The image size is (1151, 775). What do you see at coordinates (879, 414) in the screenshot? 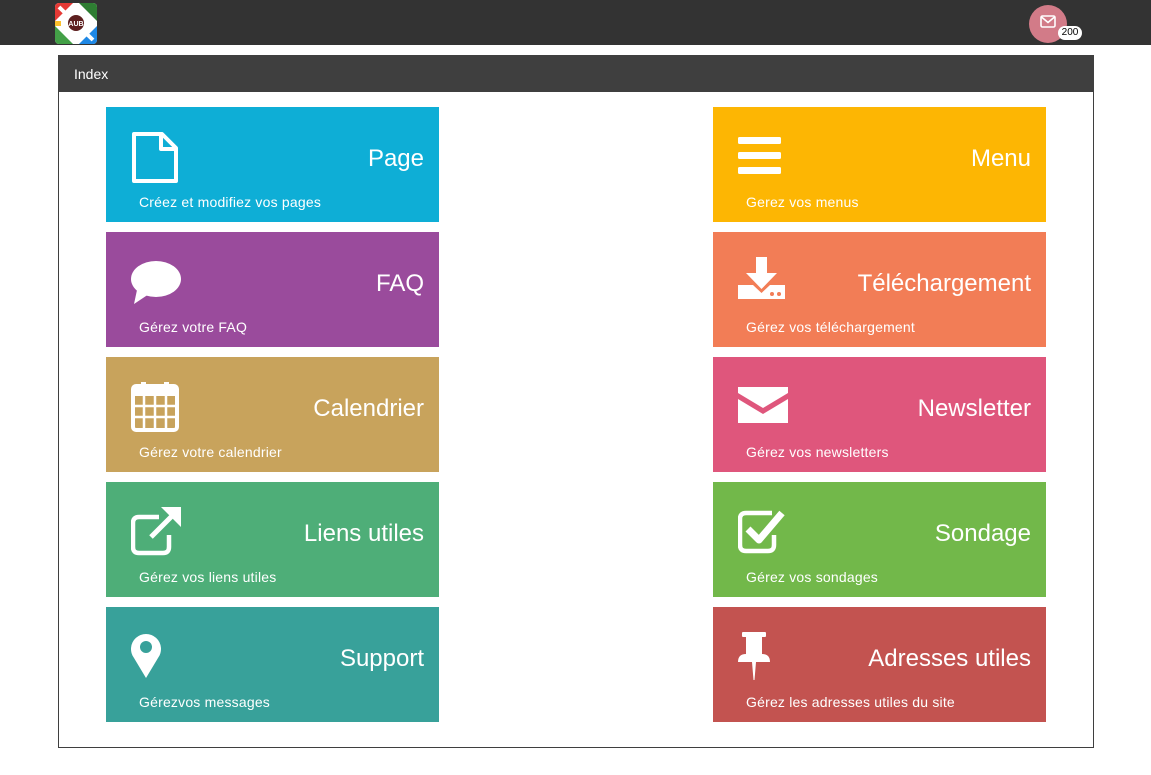
I see `tile-newsletter: Newsletter Gérez vos newsletters` at bounding box center [879, 414].